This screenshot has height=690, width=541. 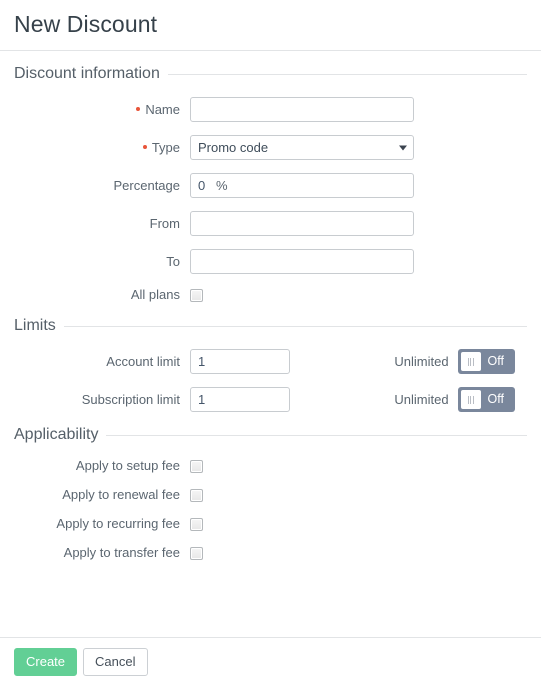 I want to click on form-row-apply-renewal-fee: Apply to renewal fee, so click(x=270, y=495).